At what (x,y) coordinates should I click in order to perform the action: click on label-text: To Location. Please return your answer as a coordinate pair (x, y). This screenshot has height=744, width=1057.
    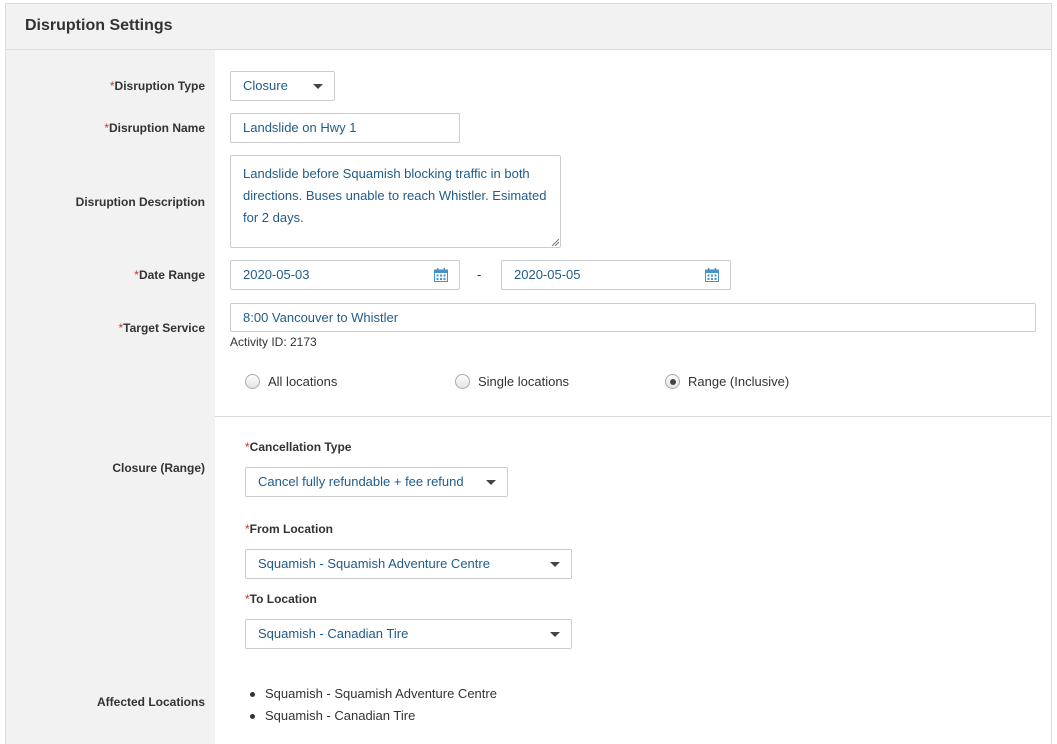
    Looking at the image, I should click on (283, 599).